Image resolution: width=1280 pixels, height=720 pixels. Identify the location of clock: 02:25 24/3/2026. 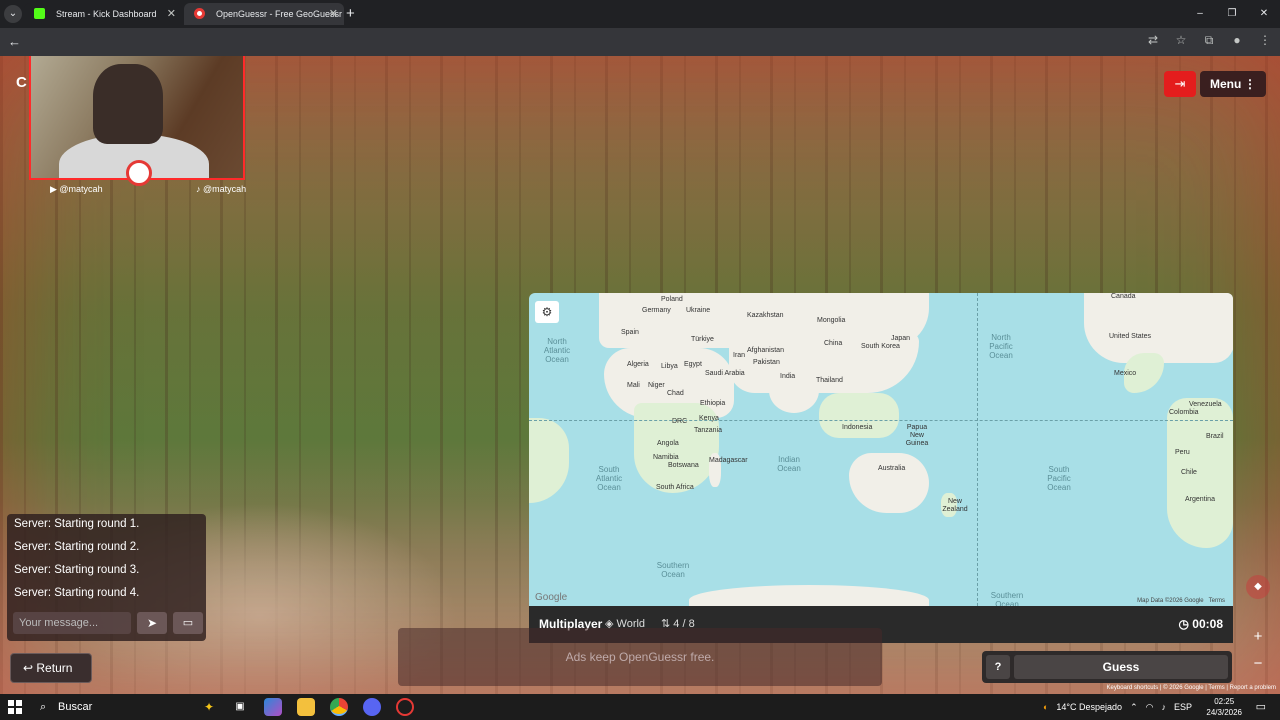
(1224, 707).